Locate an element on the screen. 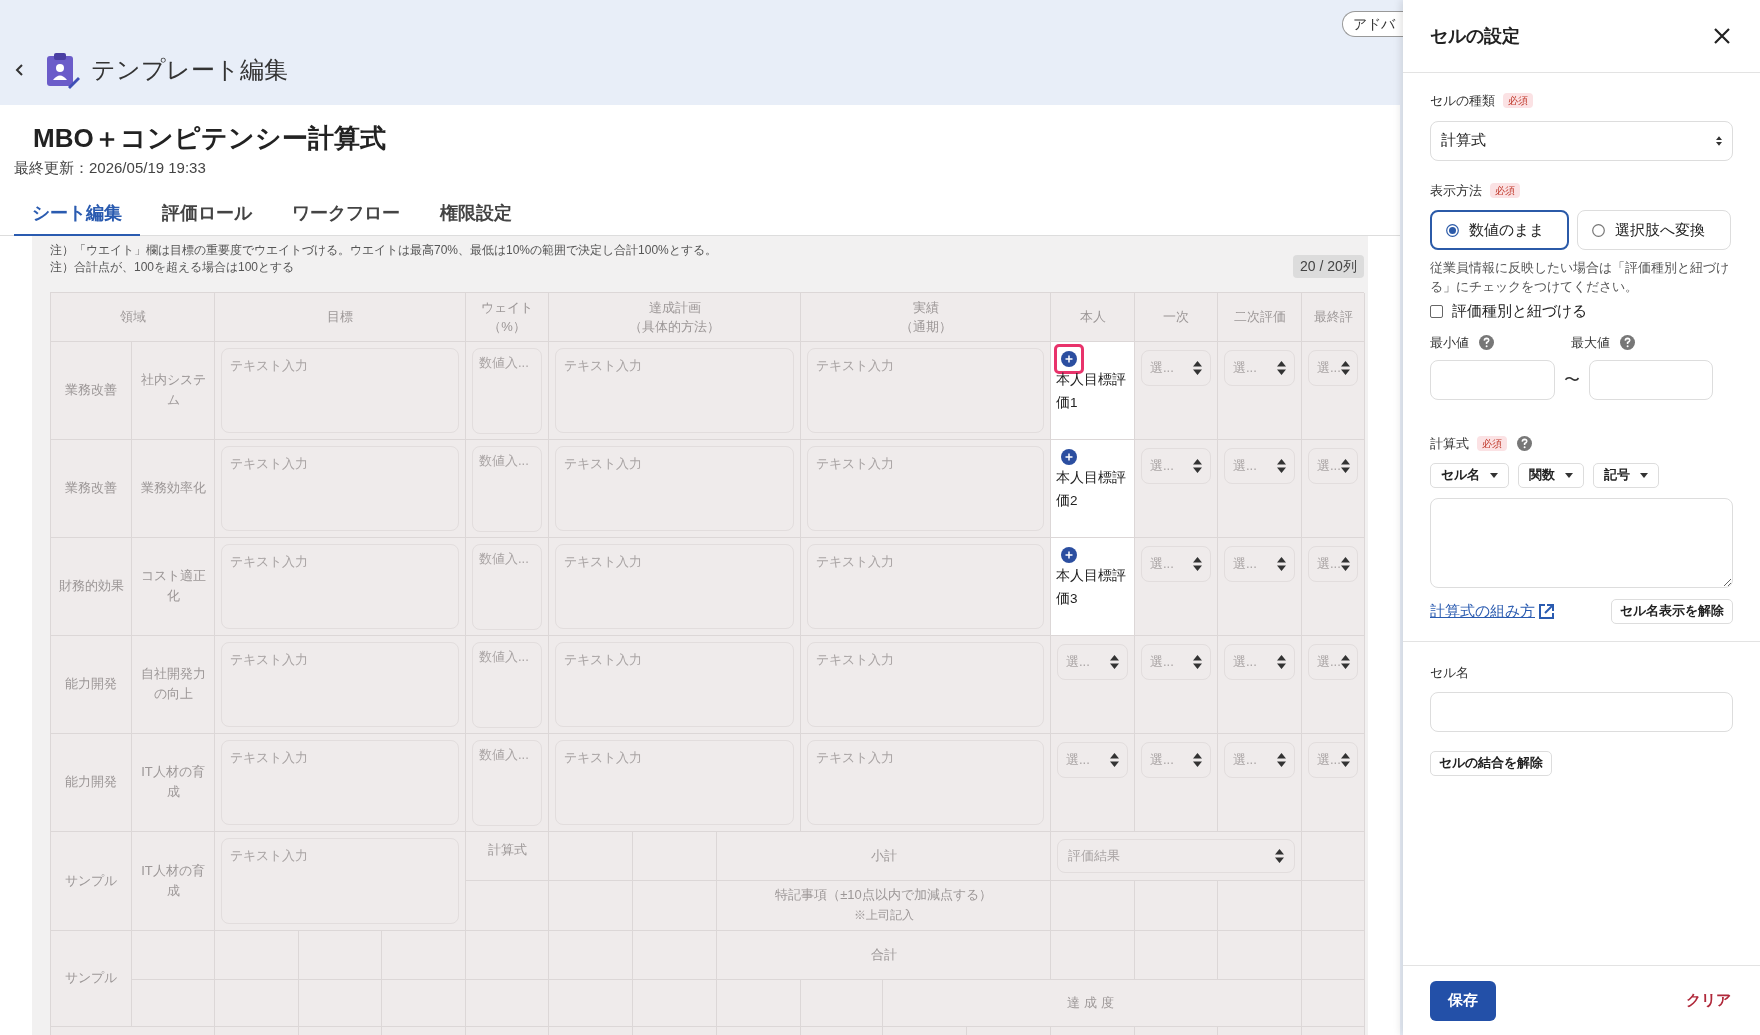 The width and height of the screenshot is (1760, 1035). table-cell-text: 業務改善 is located at coordinates (91, 488).